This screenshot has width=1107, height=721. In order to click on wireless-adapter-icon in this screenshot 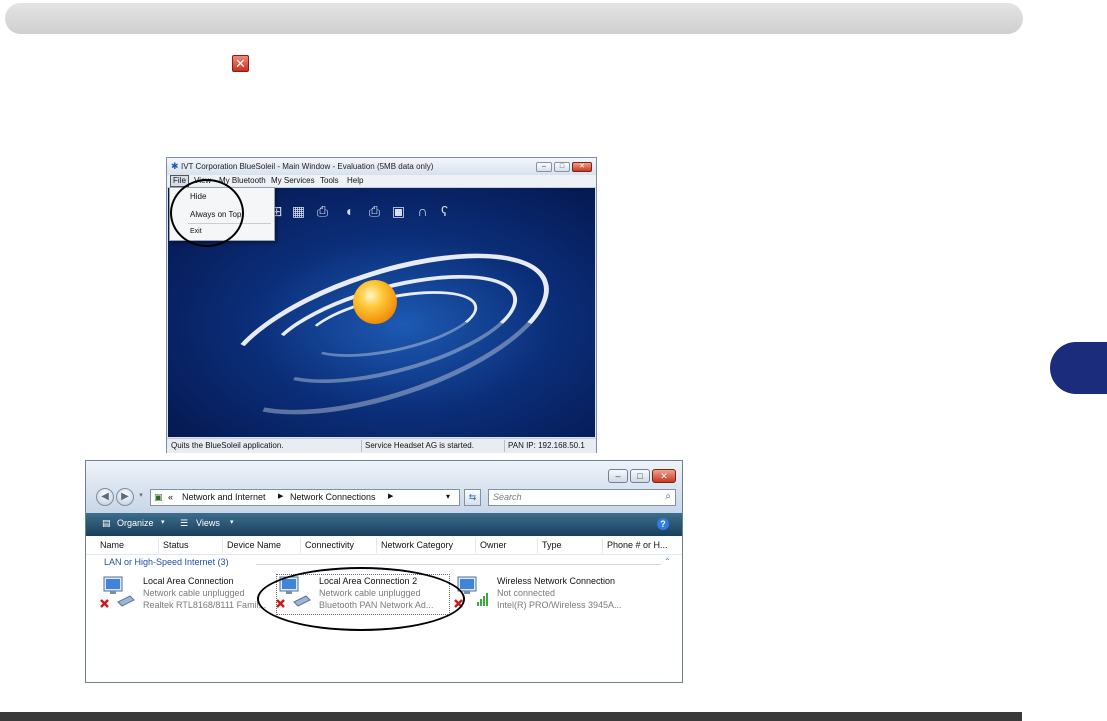, I will do `click(471, 592)`.